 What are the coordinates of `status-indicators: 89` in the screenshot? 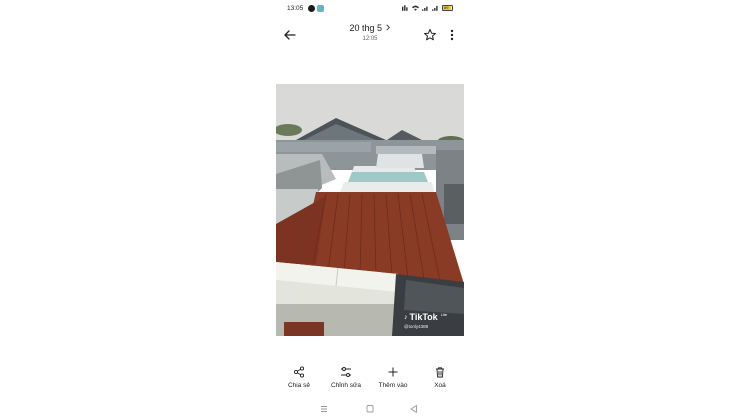 It's located at (427, 8).